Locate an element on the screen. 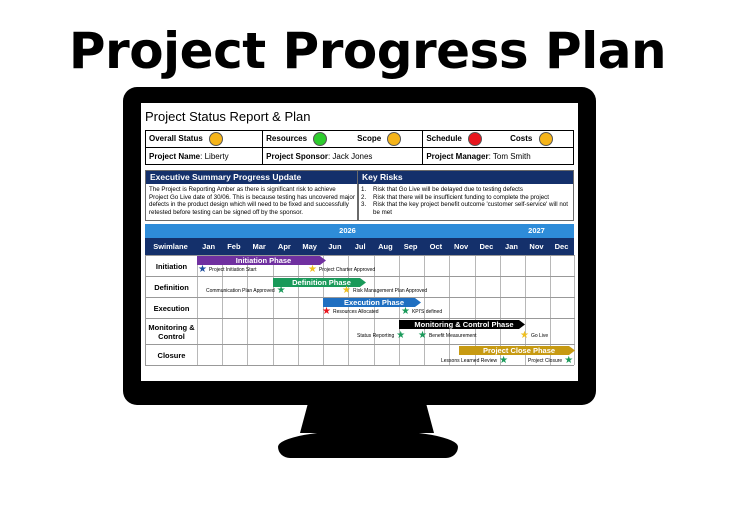 This screenshot has width=735, height=523. resources-cell: Resources is located at coordinates (308, 139).